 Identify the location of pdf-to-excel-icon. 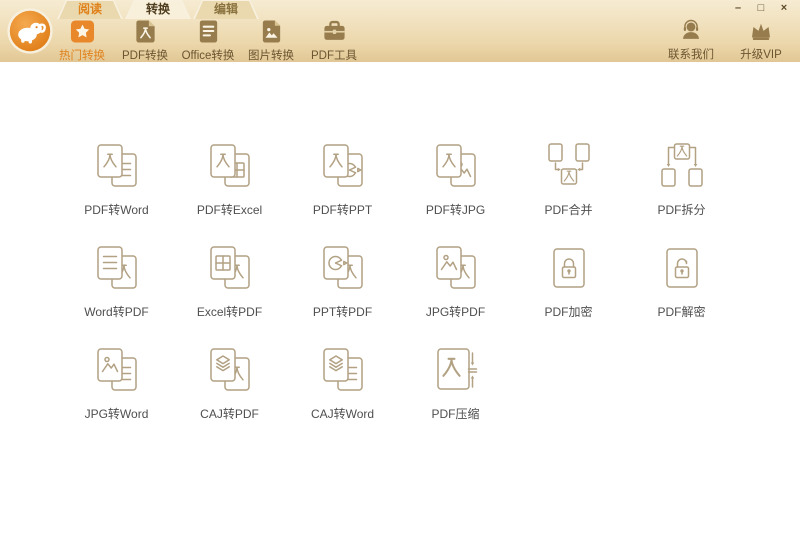
(230, 166).